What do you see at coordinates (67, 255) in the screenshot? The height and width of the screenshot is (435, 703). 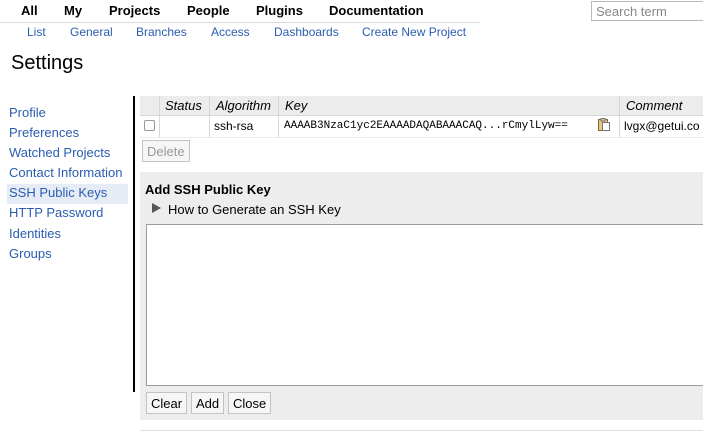 I see `sidebar-item-groups: Groups` at bounding box center [67, 255].